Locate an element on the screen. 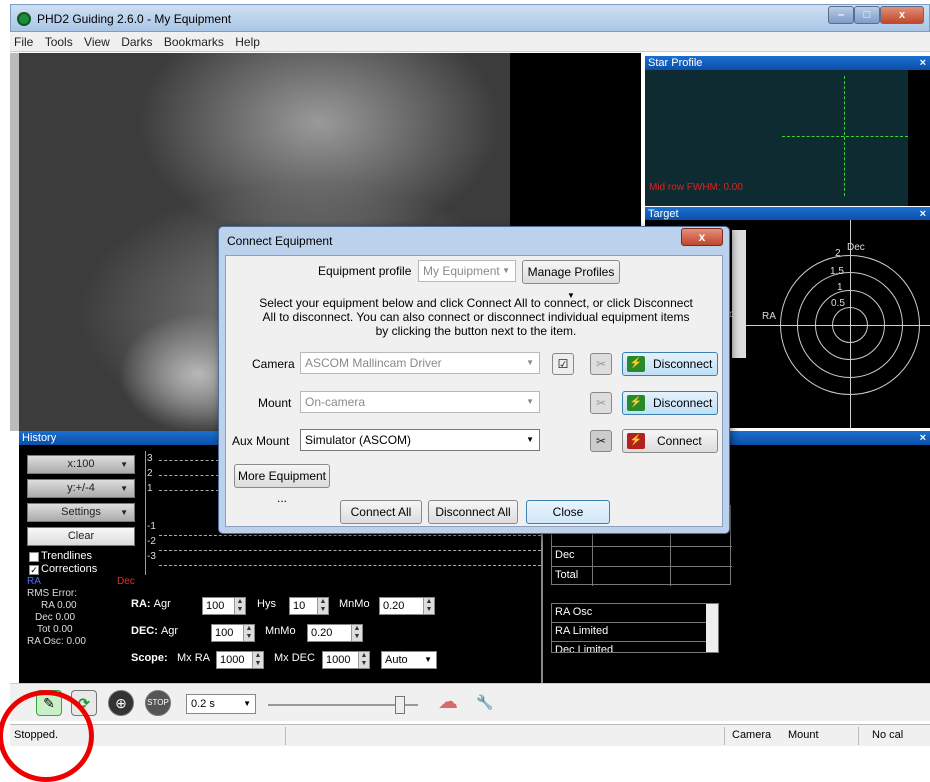 The height and width of the screenshot is (782, 930). brain-icon: ☁ is located at coordinates (448, 703).